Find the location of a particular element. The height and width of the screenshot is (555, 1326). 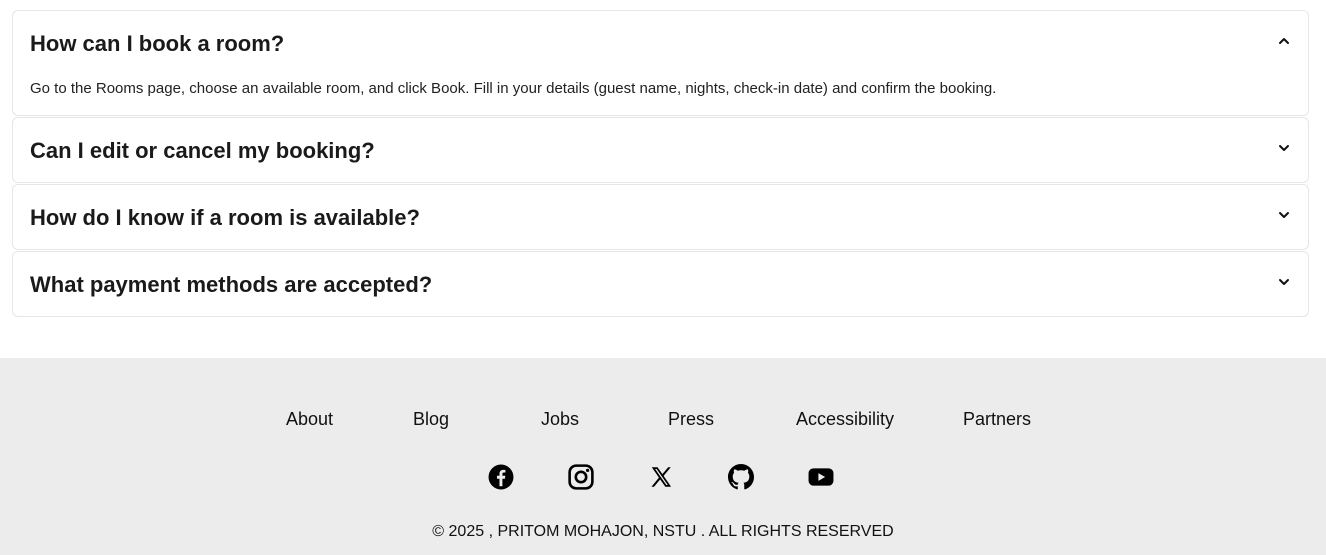

faq-toggle-availability: How do I know if a room is available? is located at coordinates (660, 218).